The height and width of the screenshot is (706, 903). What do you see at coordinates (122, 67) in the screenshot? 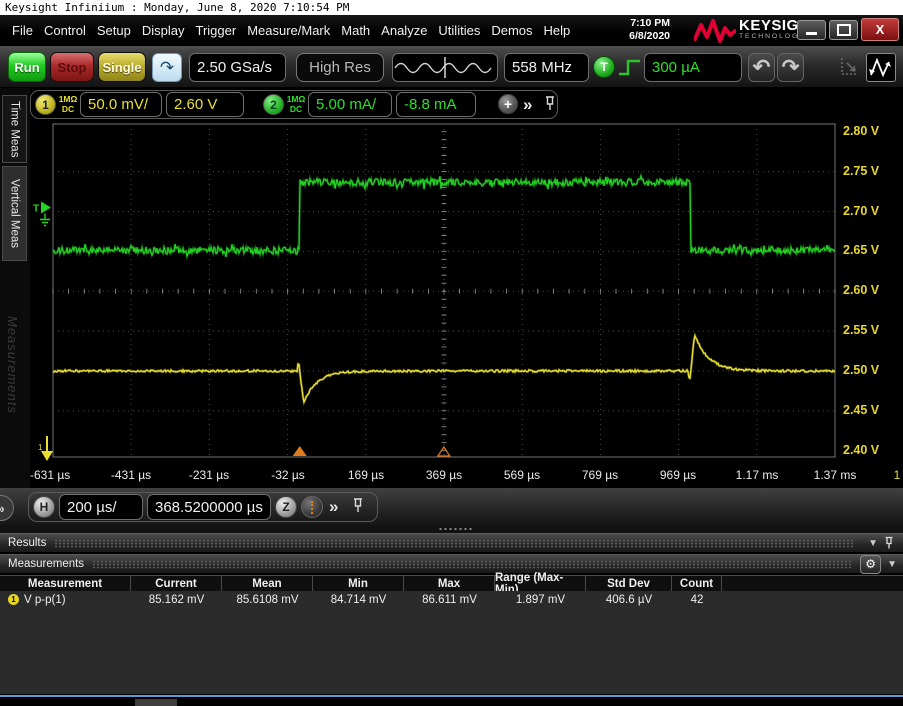
I see `single-button: Single` at bounding box center [122, 67].